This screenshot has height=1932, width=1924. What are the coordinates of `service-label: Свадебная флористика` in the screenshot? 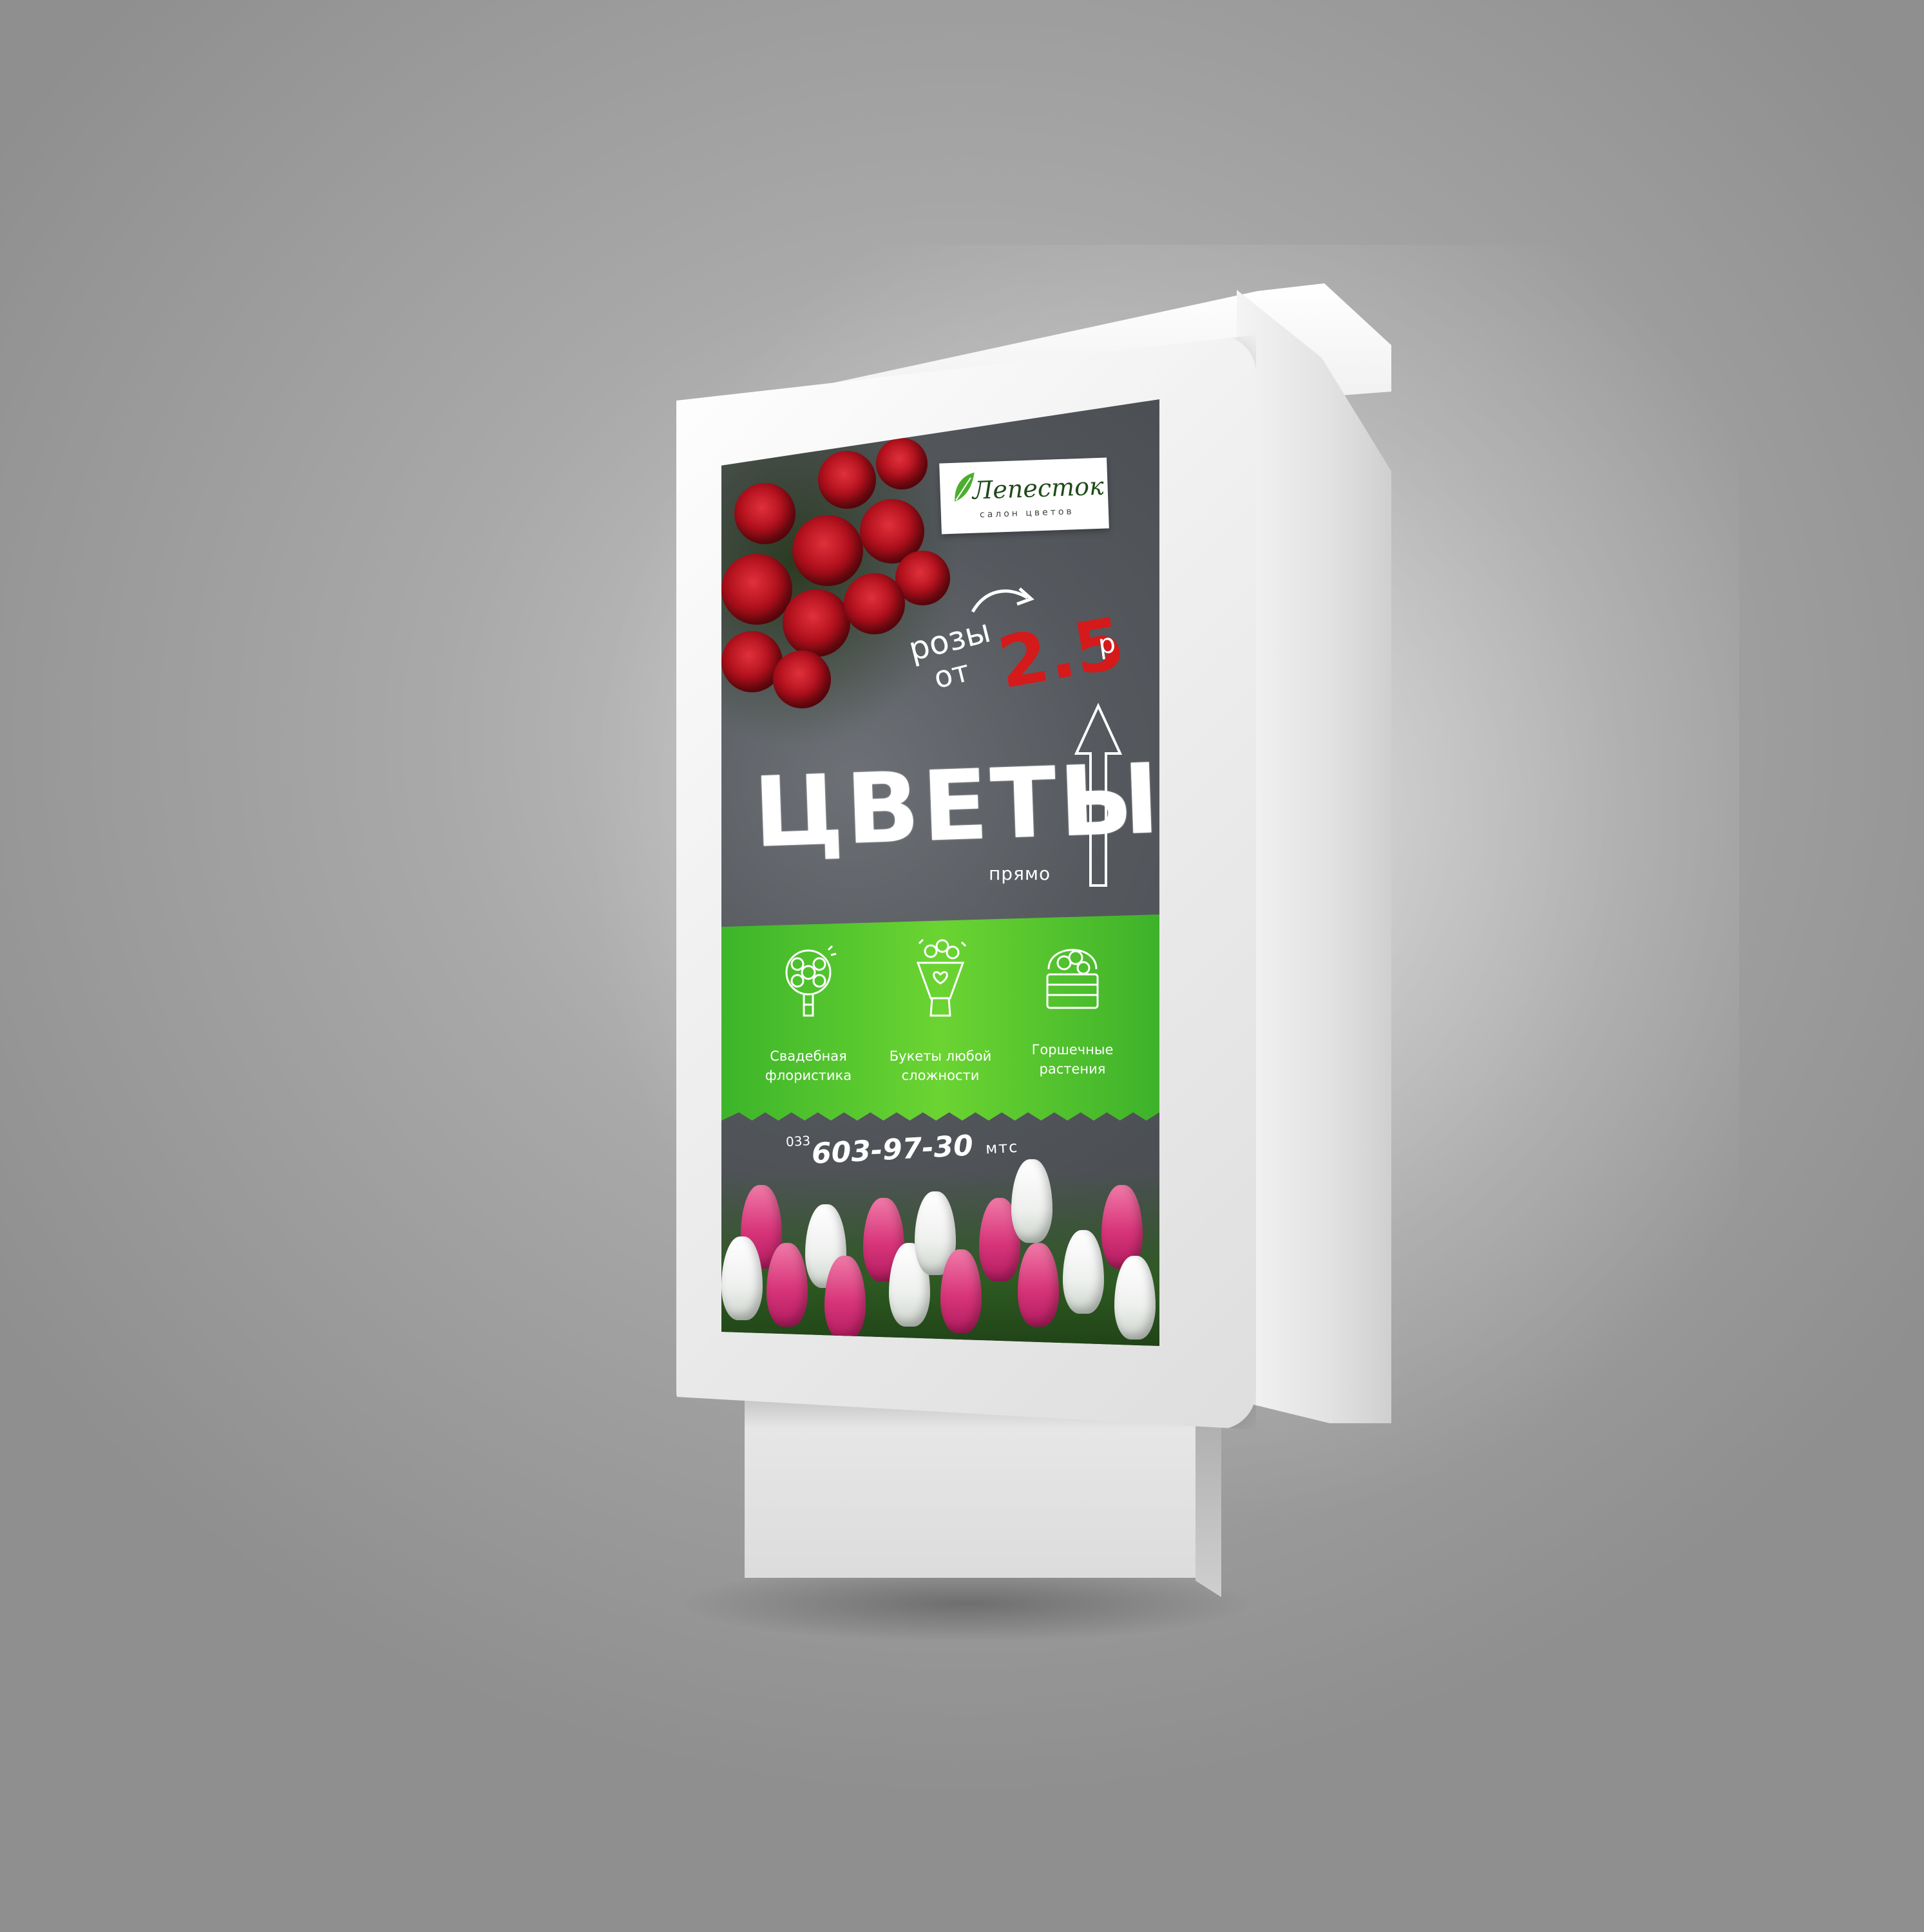 It's located at (808, 1065).